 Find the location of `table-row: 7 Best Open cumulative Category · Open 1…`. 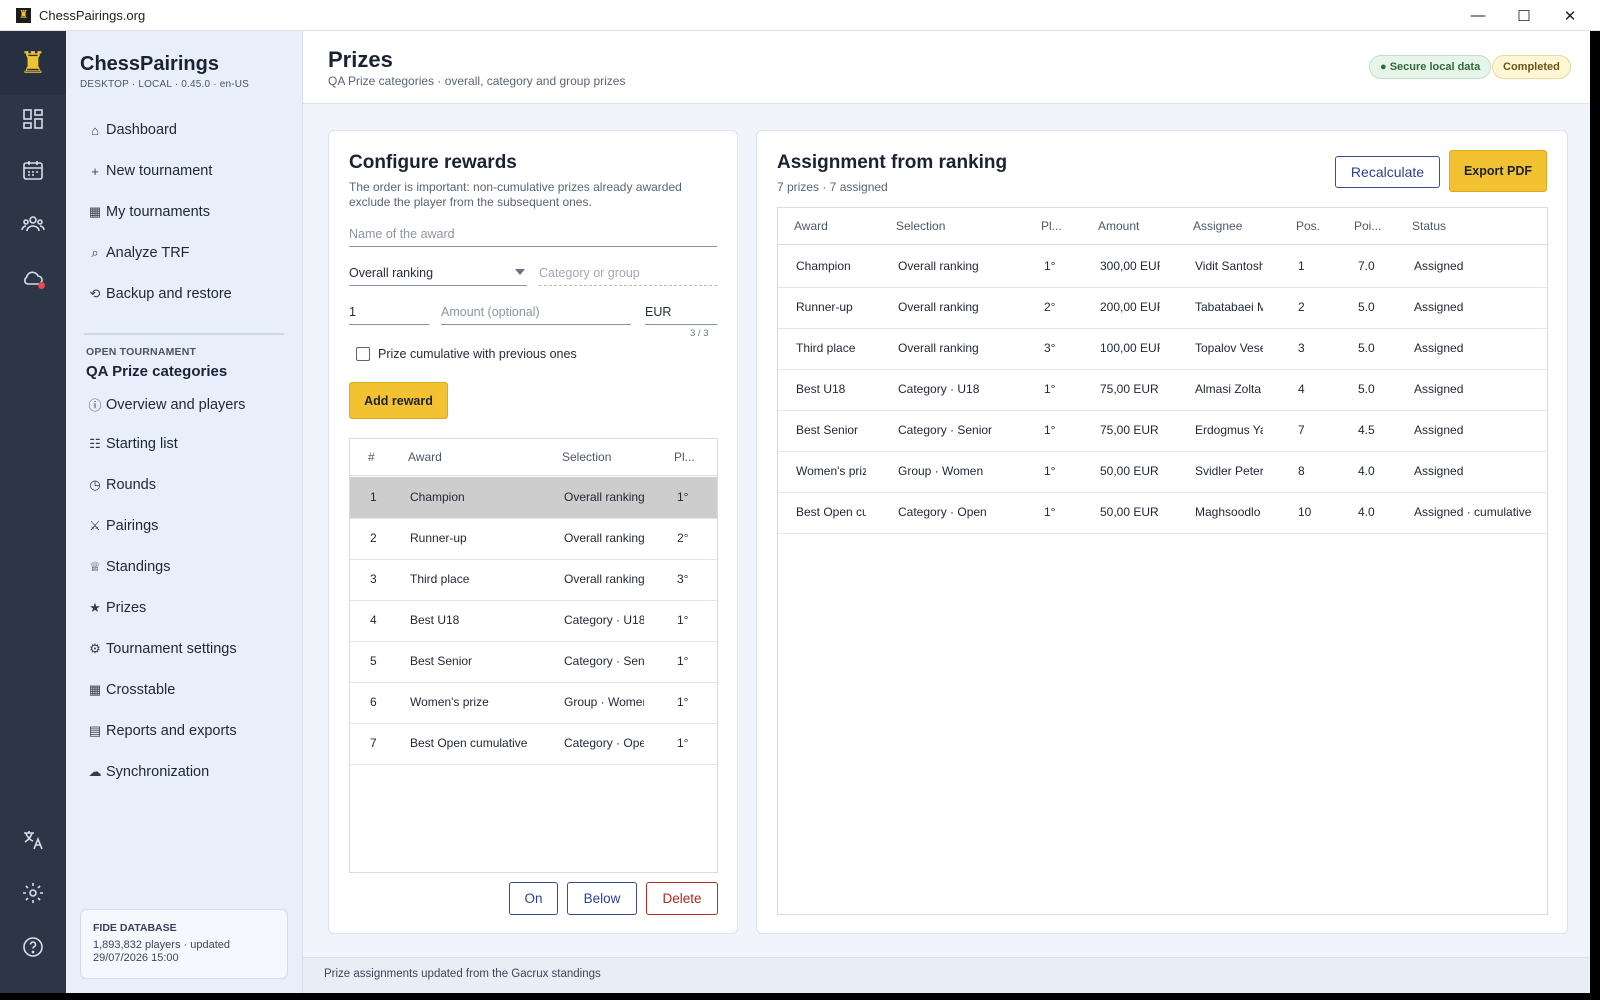

table-row: 7 Best Open cumulative Category · Open 1… is located at coordinates (533, 744).